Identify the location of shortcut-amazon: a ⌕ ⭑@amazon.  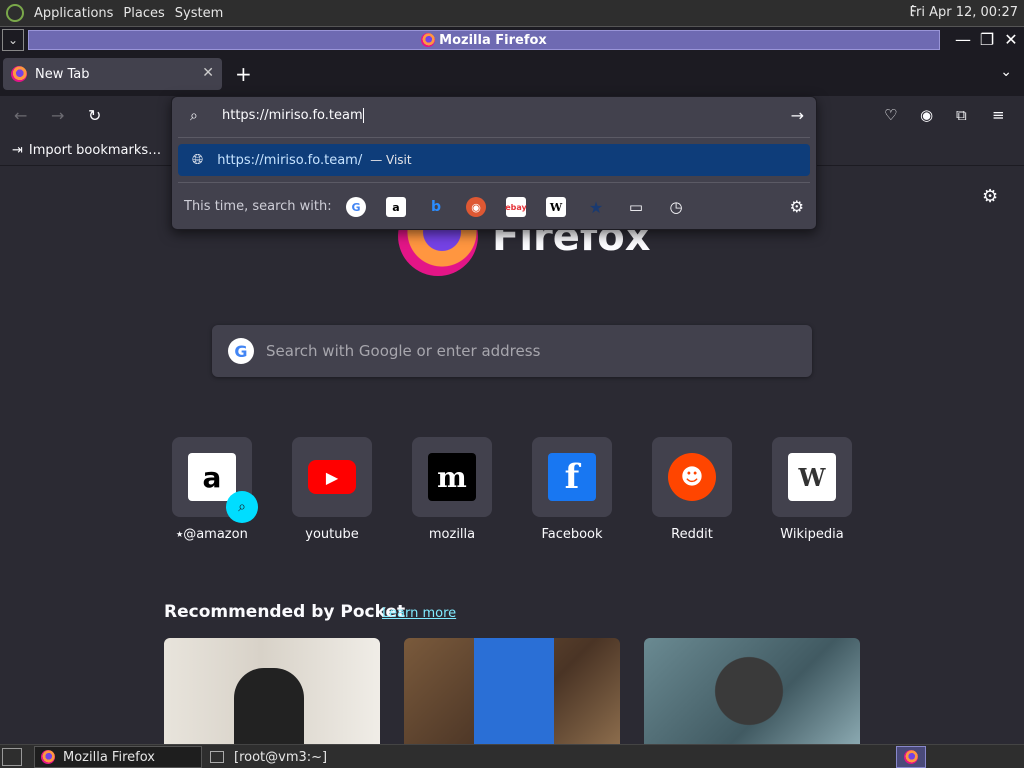
(215, 489).